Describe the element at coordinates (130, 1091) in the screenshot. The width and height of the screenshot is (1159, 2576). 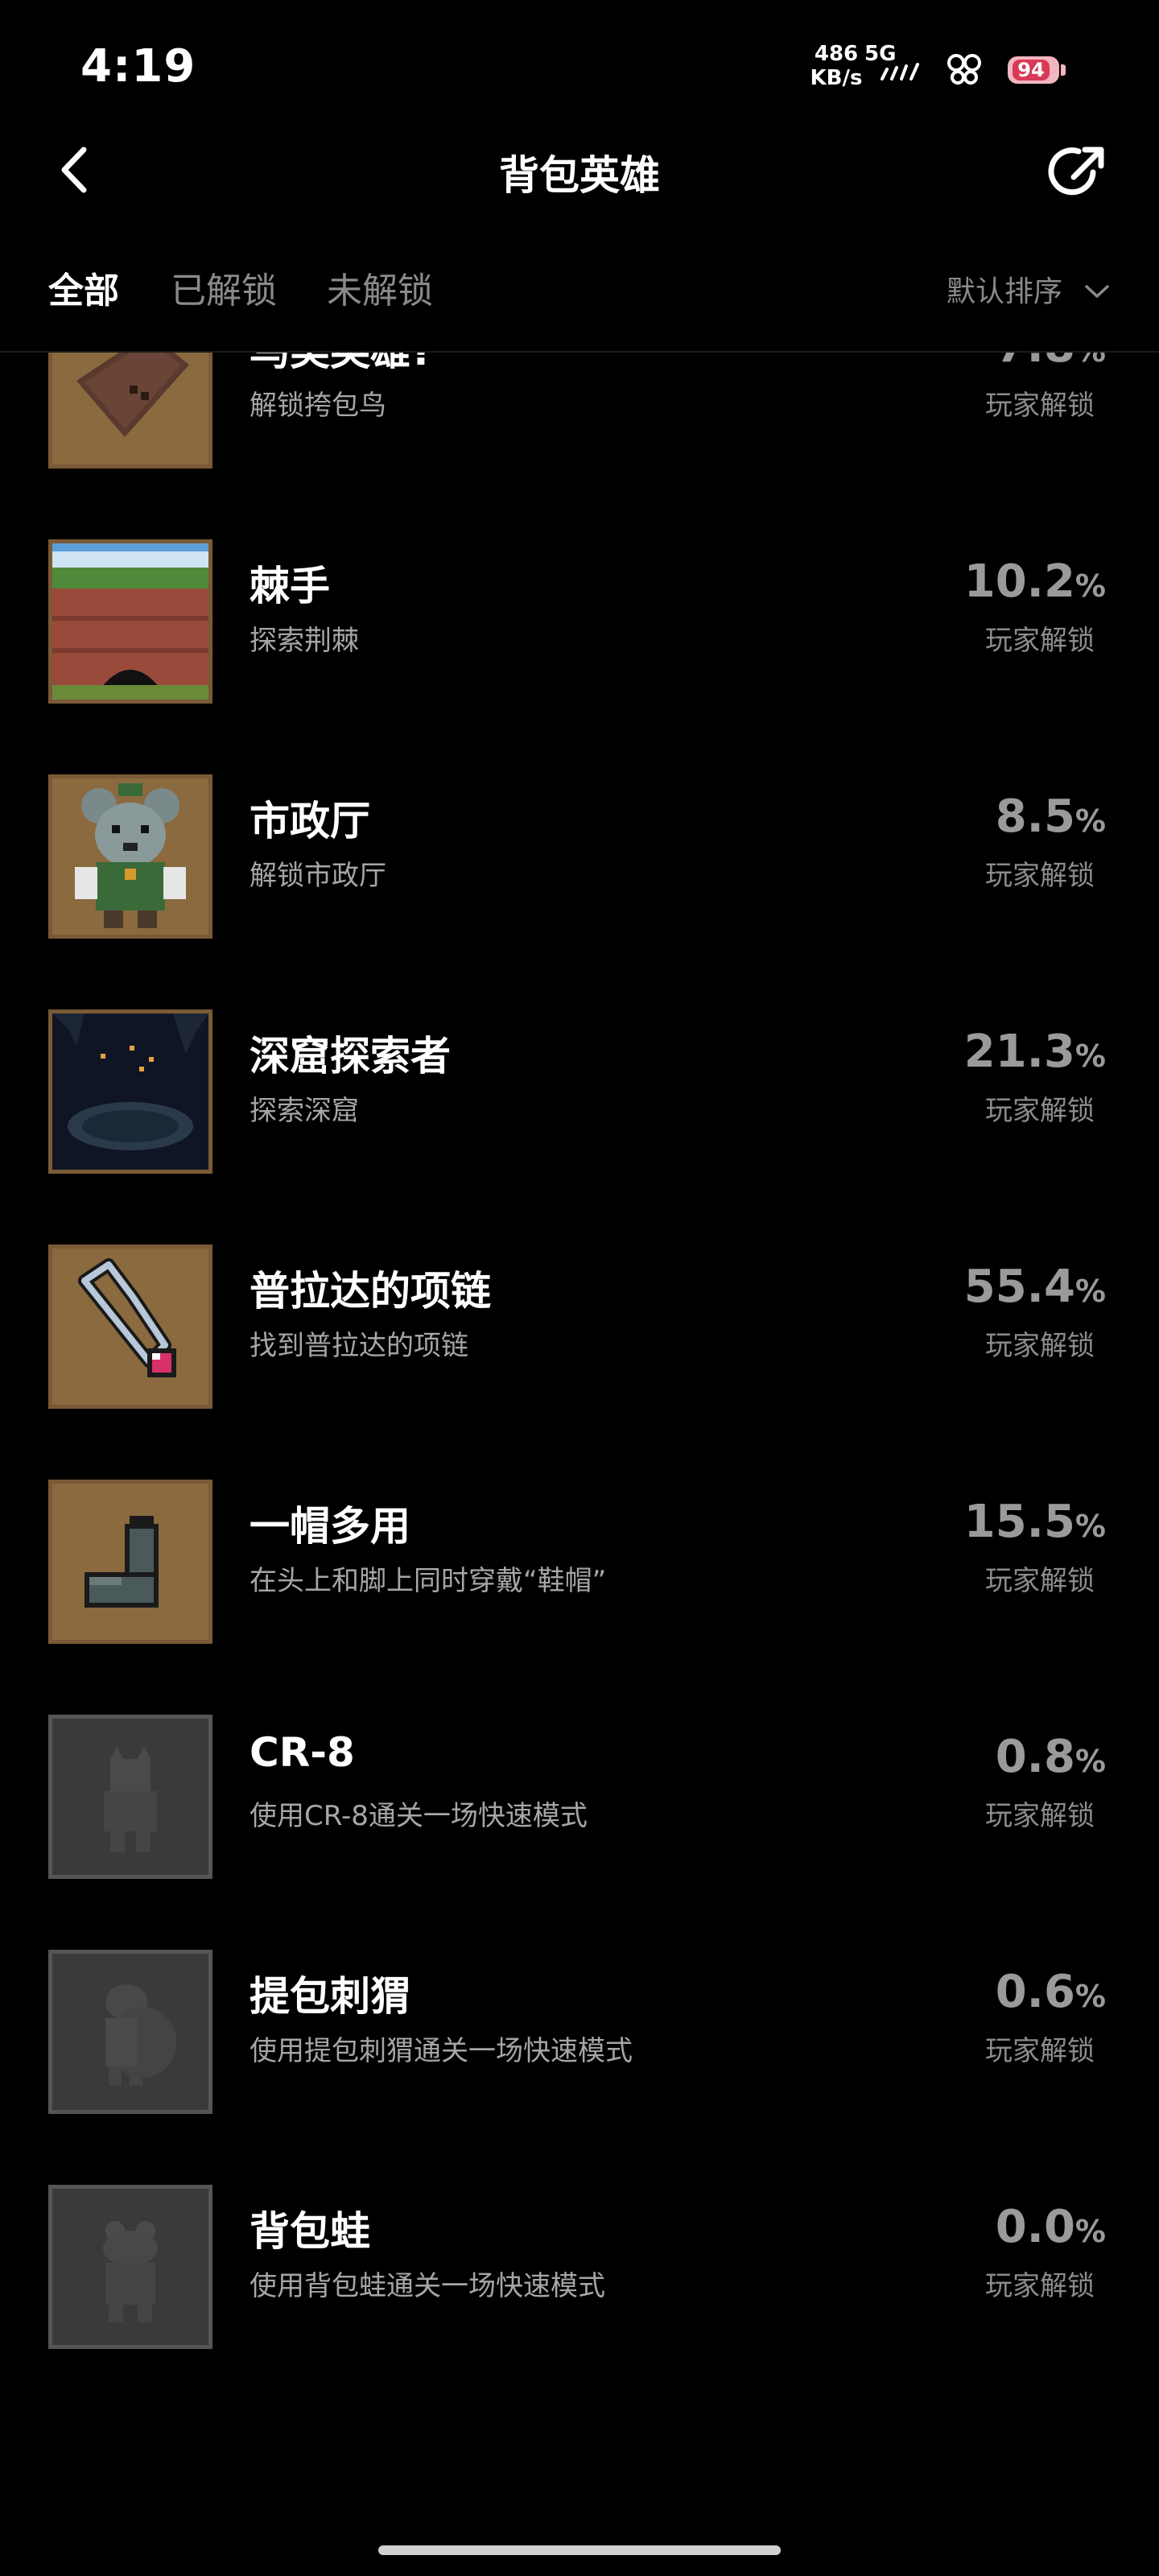
I see `deep-cave-icon` at that location.